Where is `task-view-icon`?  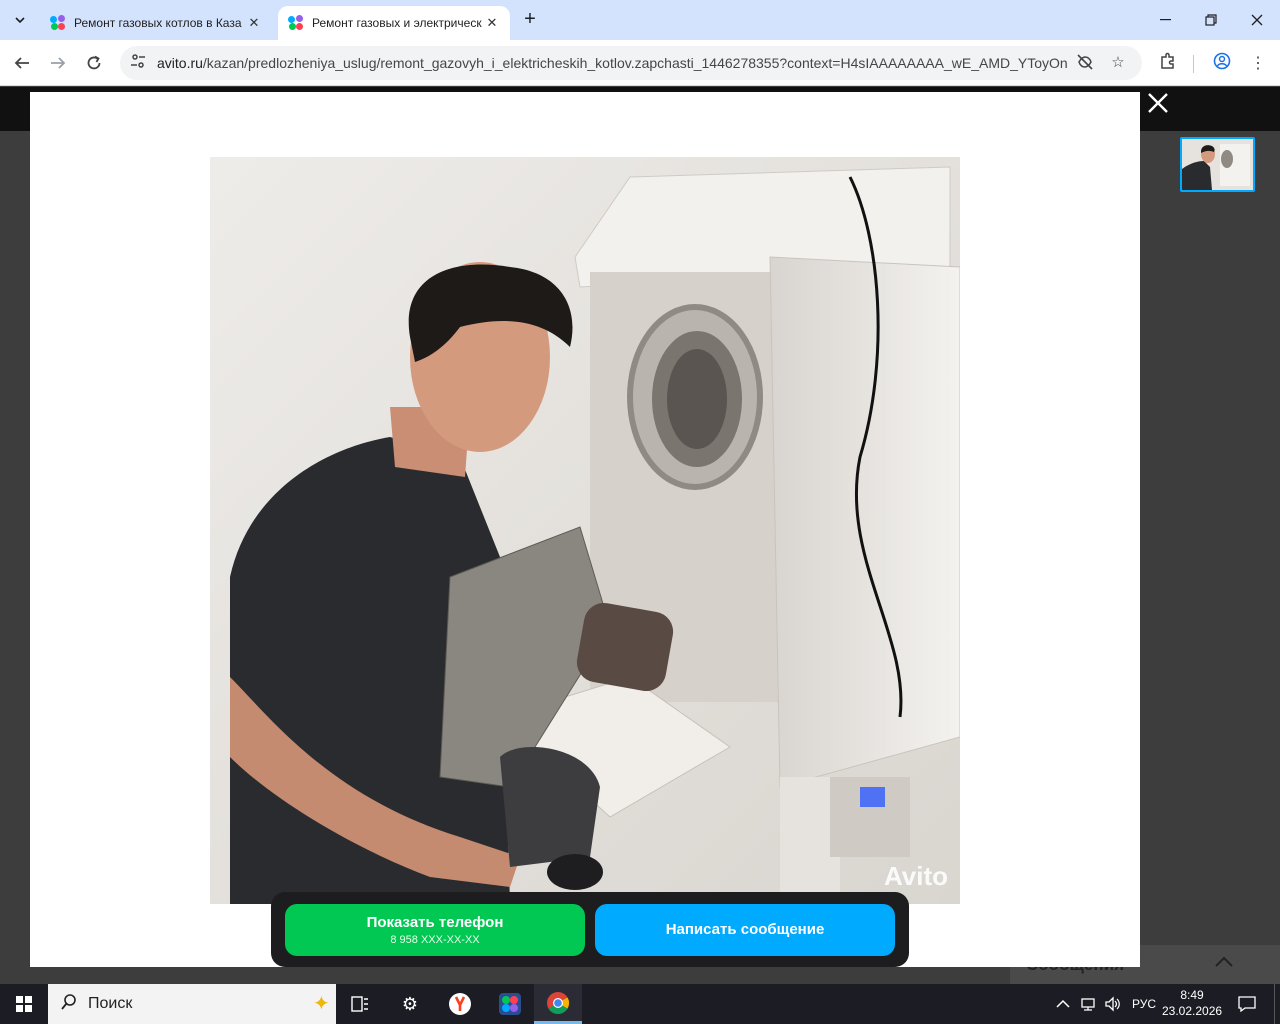 task-view-icon is located at coordinates (359, 1004).